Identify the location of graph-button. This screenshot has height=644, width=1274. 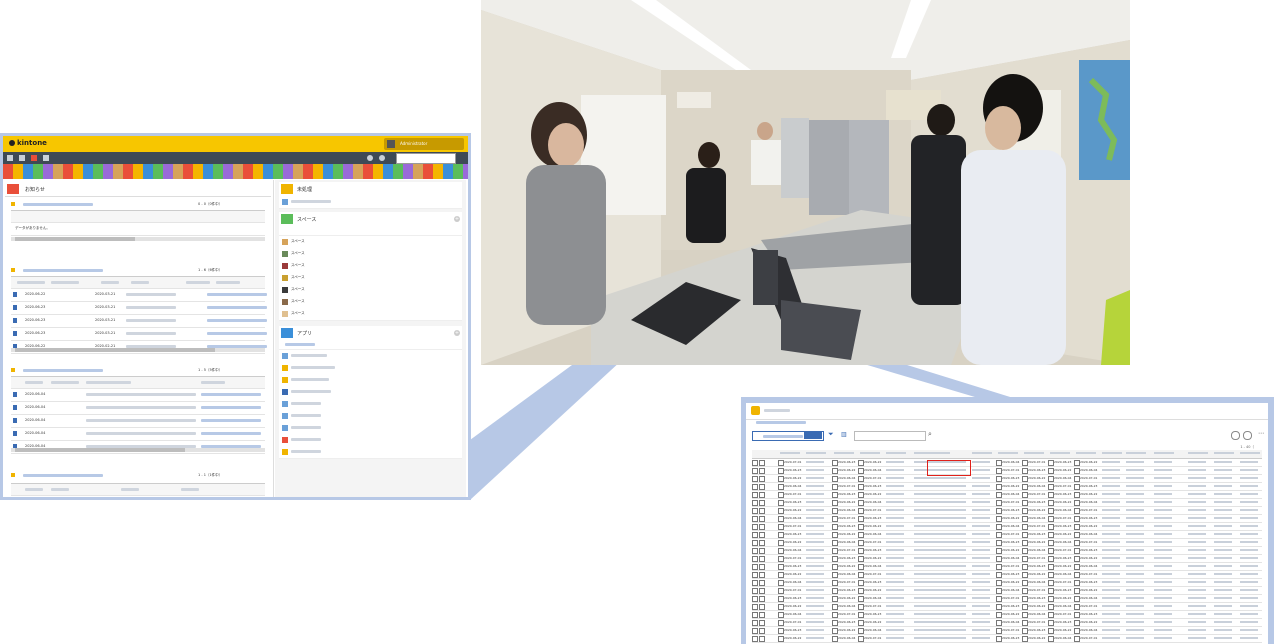
(813, 435).